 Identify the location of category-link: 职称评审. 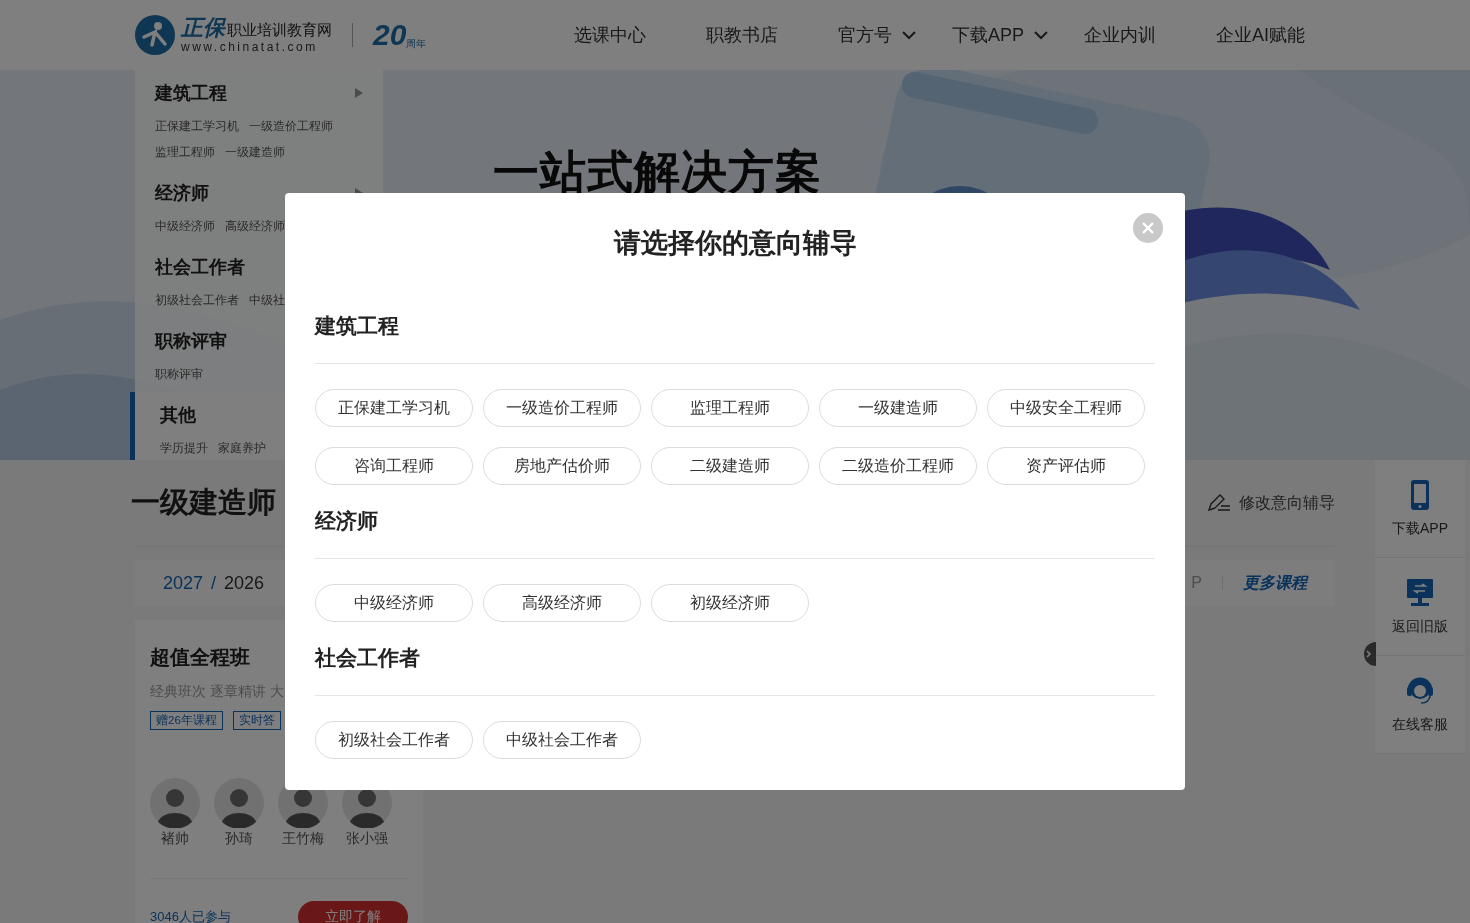
(179, 374).